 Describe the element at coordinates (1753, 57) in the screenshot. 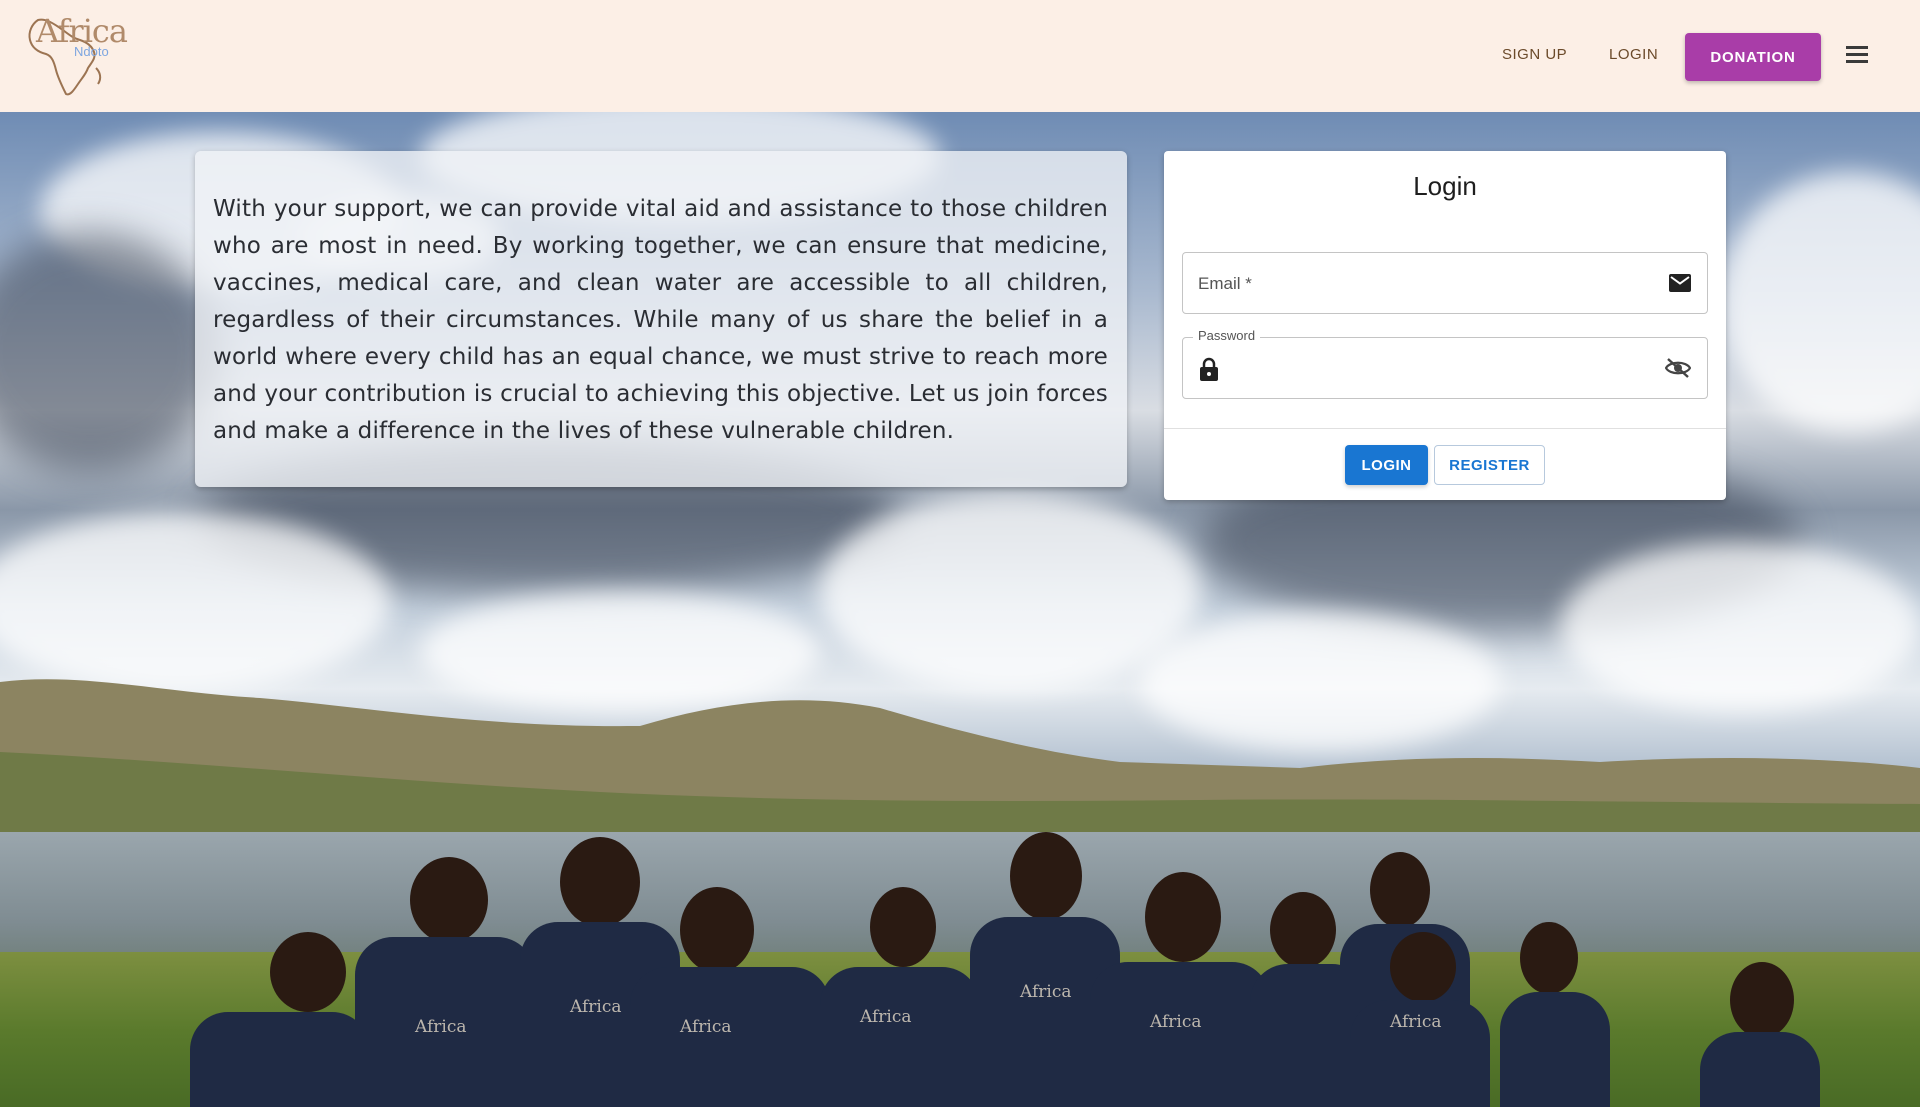

I see `donation-button: DONATION` at that location.